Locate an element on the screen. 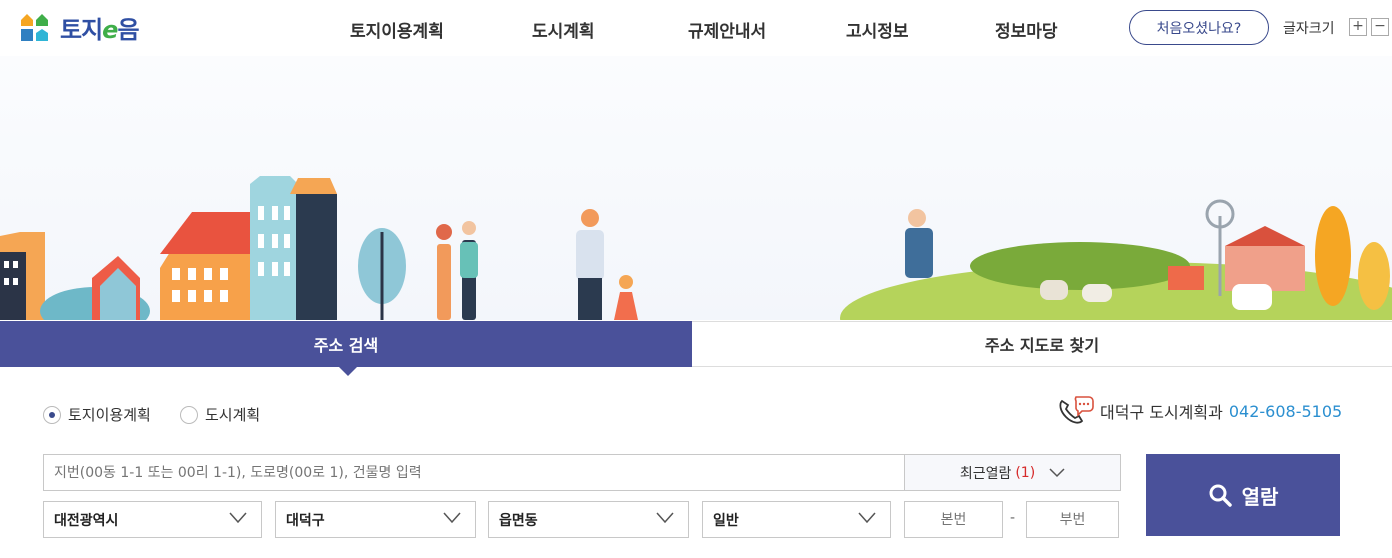 The height and width of the screenshot is (558, 1392). recent-views-count: (1) is located at coordinates (1025, 472).